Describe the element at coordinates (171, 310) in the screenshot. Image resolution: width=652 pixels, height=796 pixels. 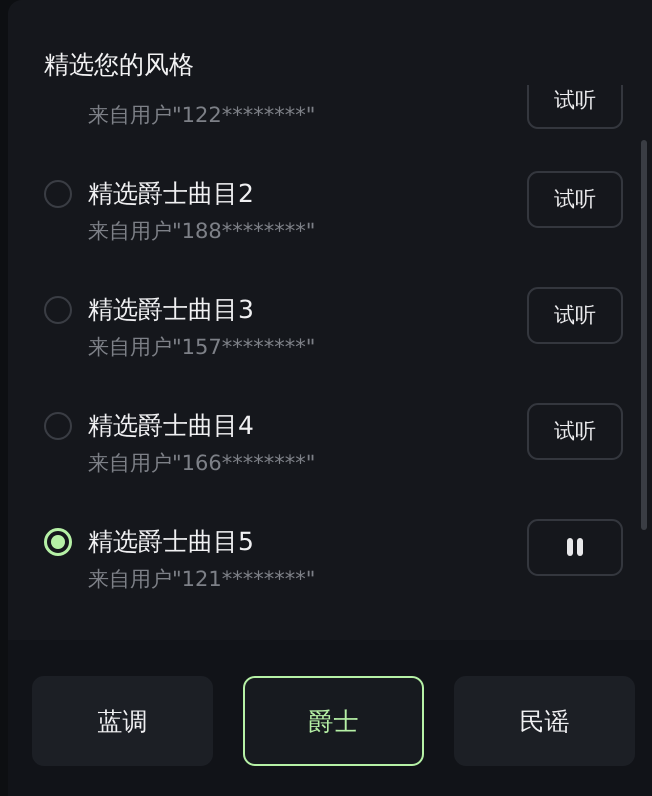
I see `track-title: 精选爵士曲目3` at that location.